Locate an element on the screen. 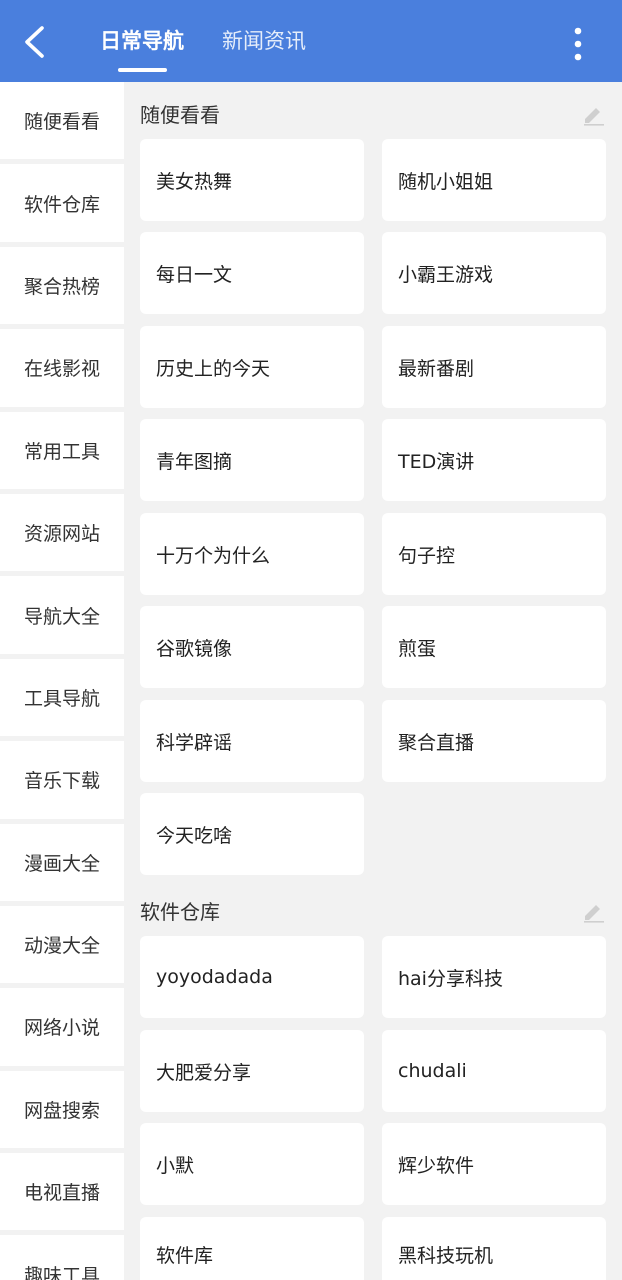  sidebar-item-novels: 网络小说 is located at coordinates (62, 1029).